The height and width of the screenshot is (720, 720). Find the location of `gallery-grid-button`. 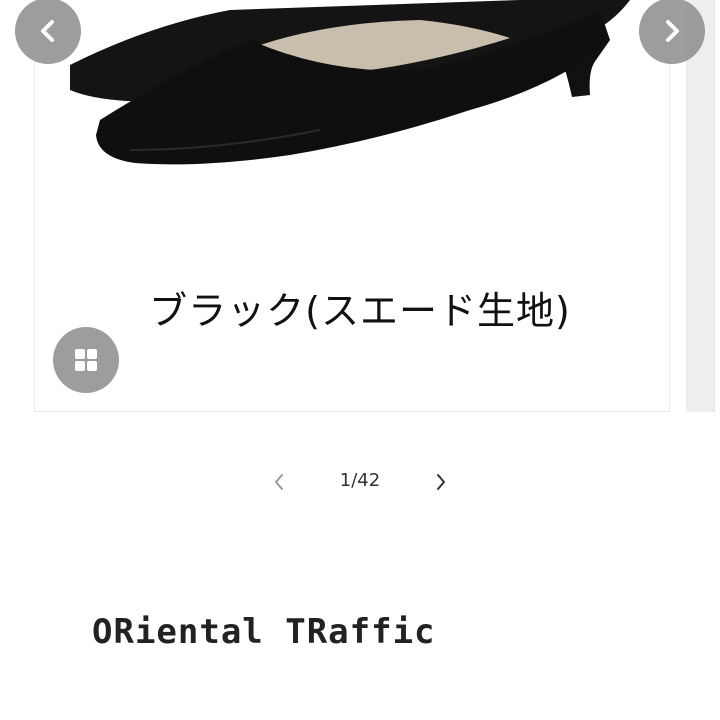

gallery-grid-button is located at coordinates (86, 360).